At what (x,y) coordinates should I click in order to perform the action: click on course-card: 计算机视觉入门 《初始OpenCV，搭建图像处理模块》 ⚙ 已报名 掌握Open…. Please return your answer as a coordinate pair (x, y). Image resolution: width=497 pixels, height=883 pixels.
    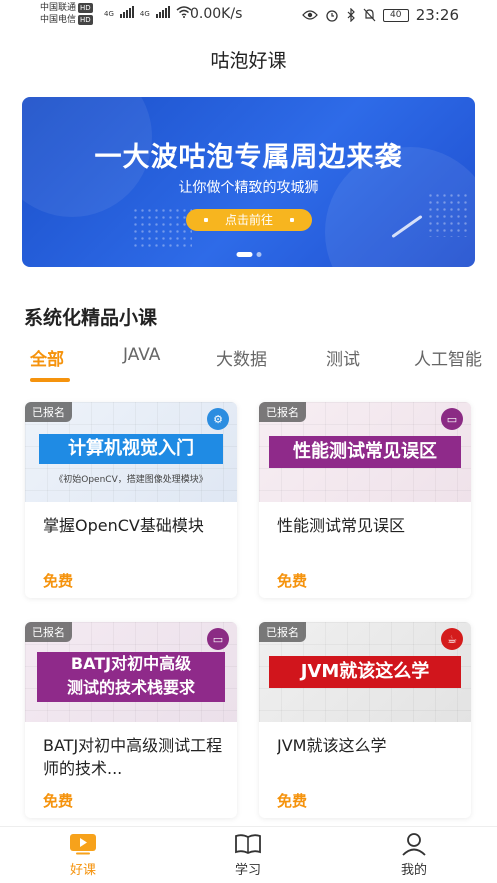
    Looking at the image, I should click on (131, 500).